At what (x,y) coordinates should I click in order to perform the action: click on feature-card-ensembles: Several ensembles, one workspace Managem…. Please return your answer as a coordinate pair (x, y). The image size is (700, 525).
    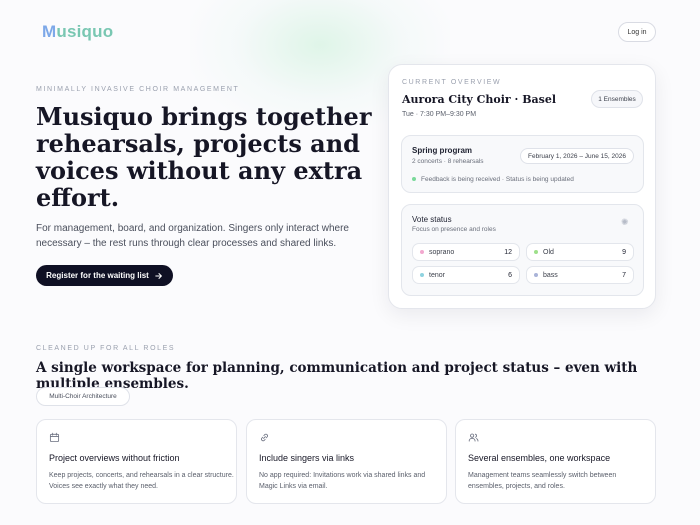
    Looking at the image, I should click on (555, 461).